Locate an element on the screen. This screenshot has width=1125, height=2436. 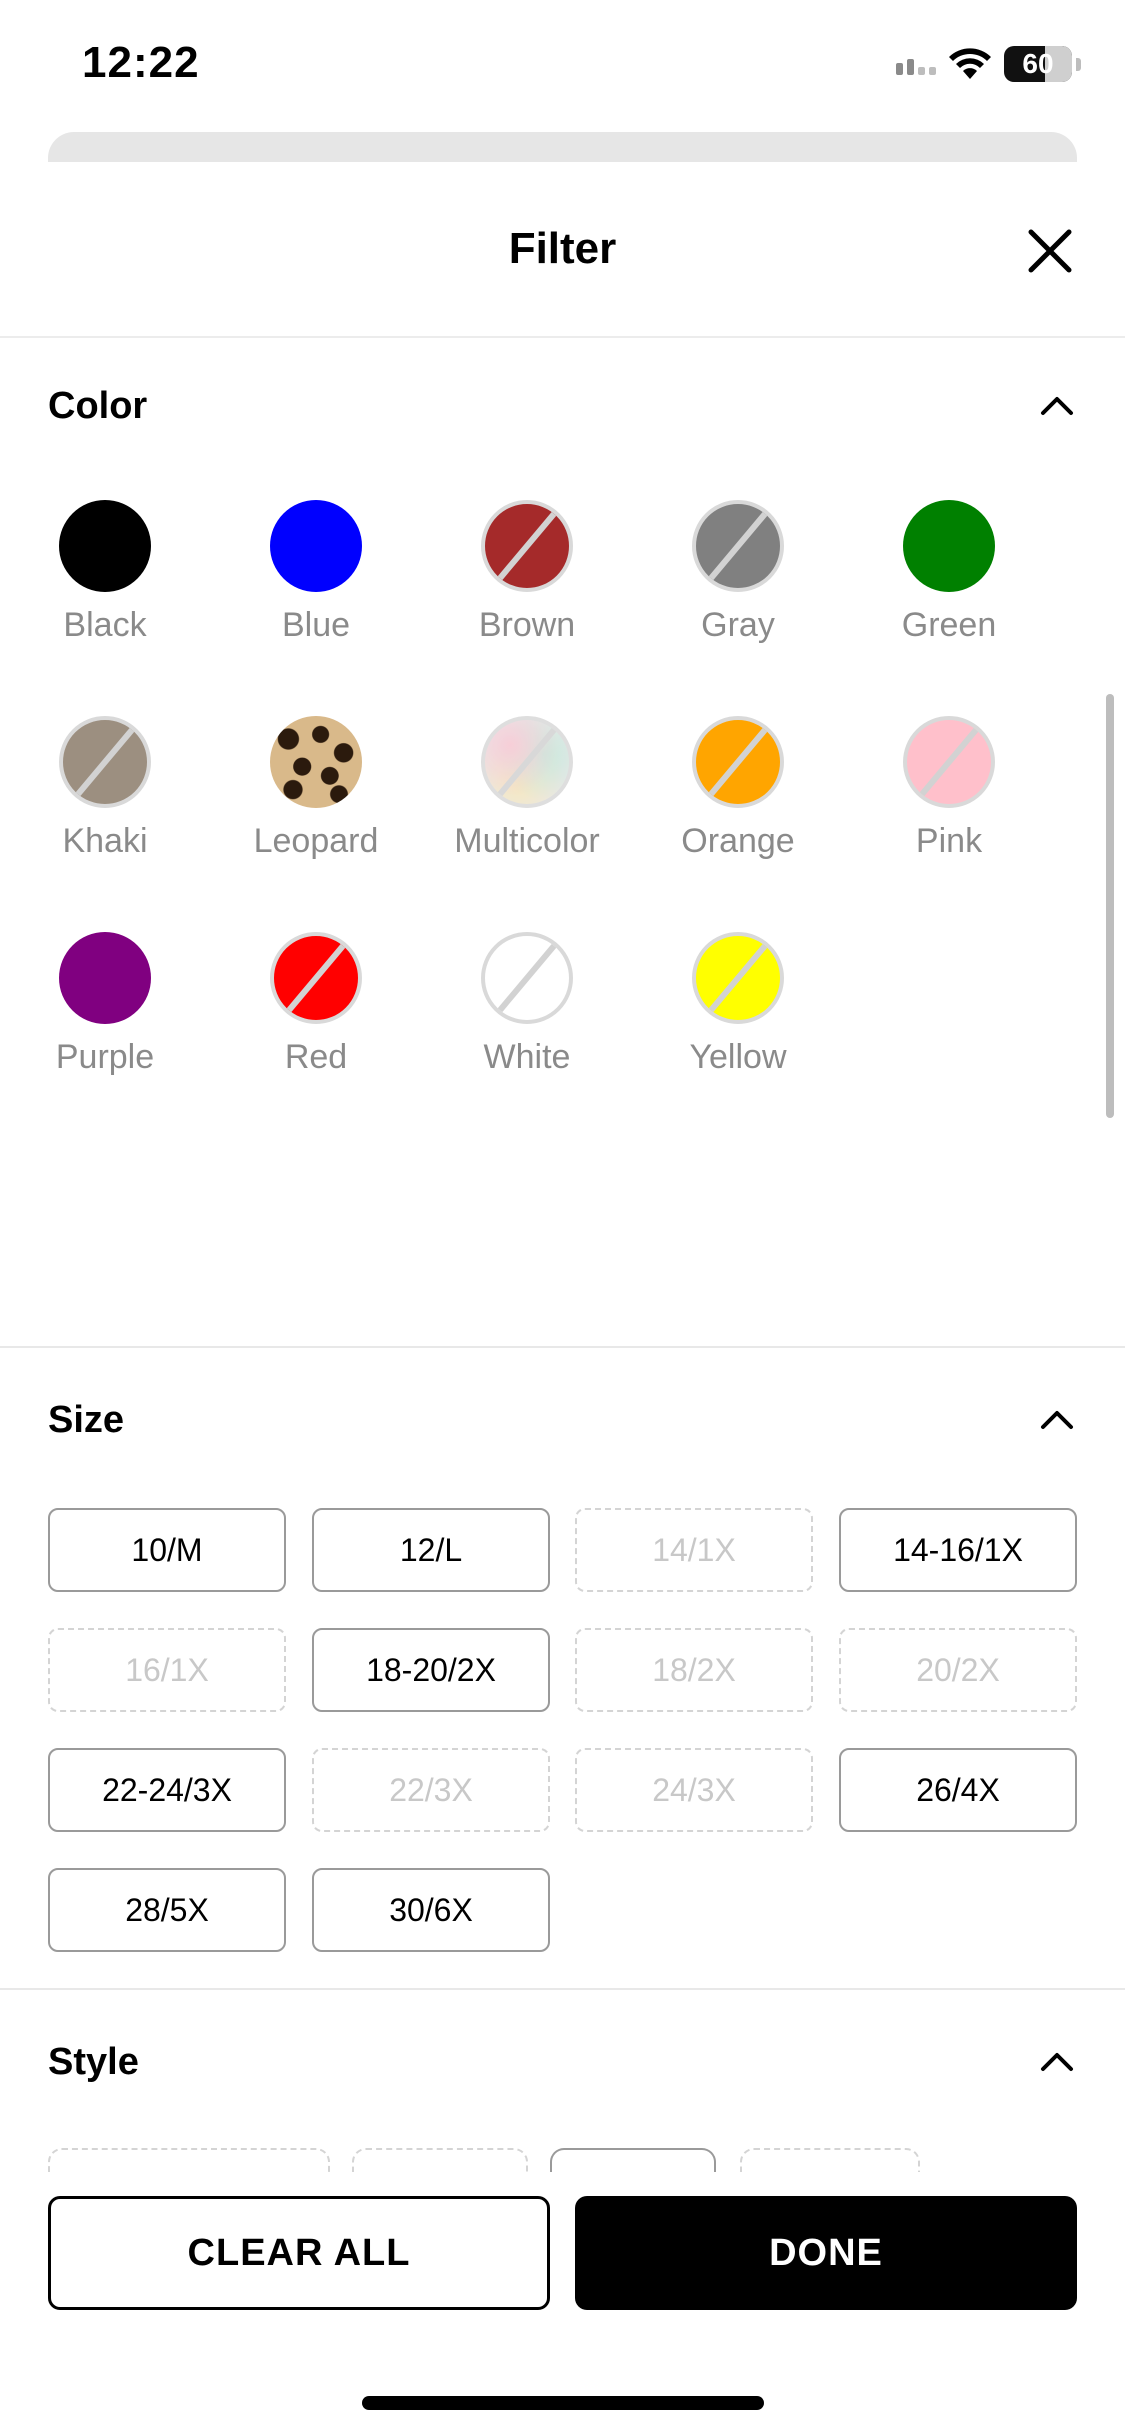
filter-header: Filter is located at coordinates (562, 250).